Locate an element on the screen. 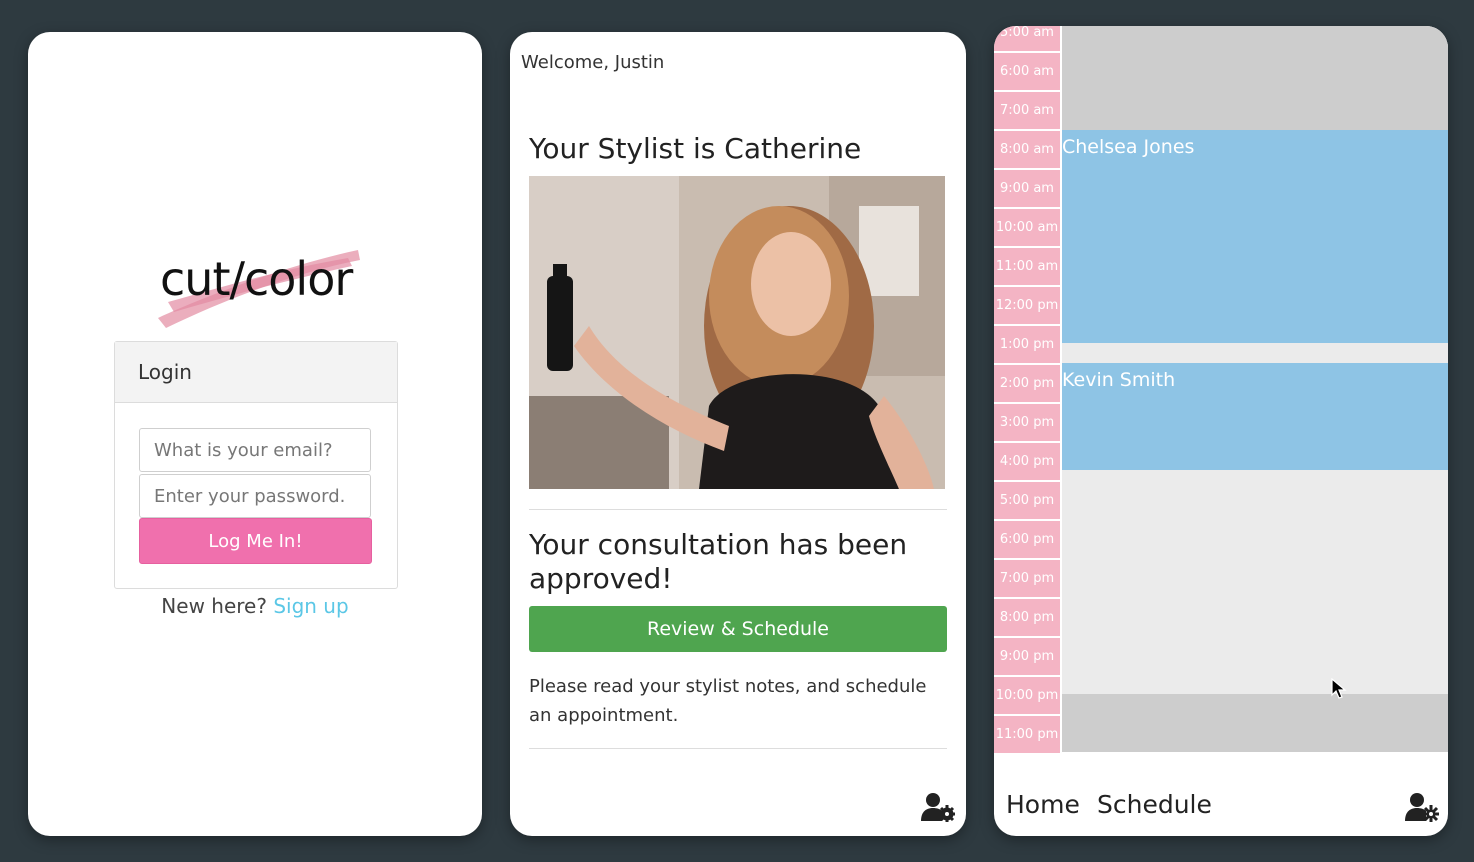 The width and height of the screenshot is (1474, 862). time-slot: 9:00 pm is located at coordinates (1027, 657).